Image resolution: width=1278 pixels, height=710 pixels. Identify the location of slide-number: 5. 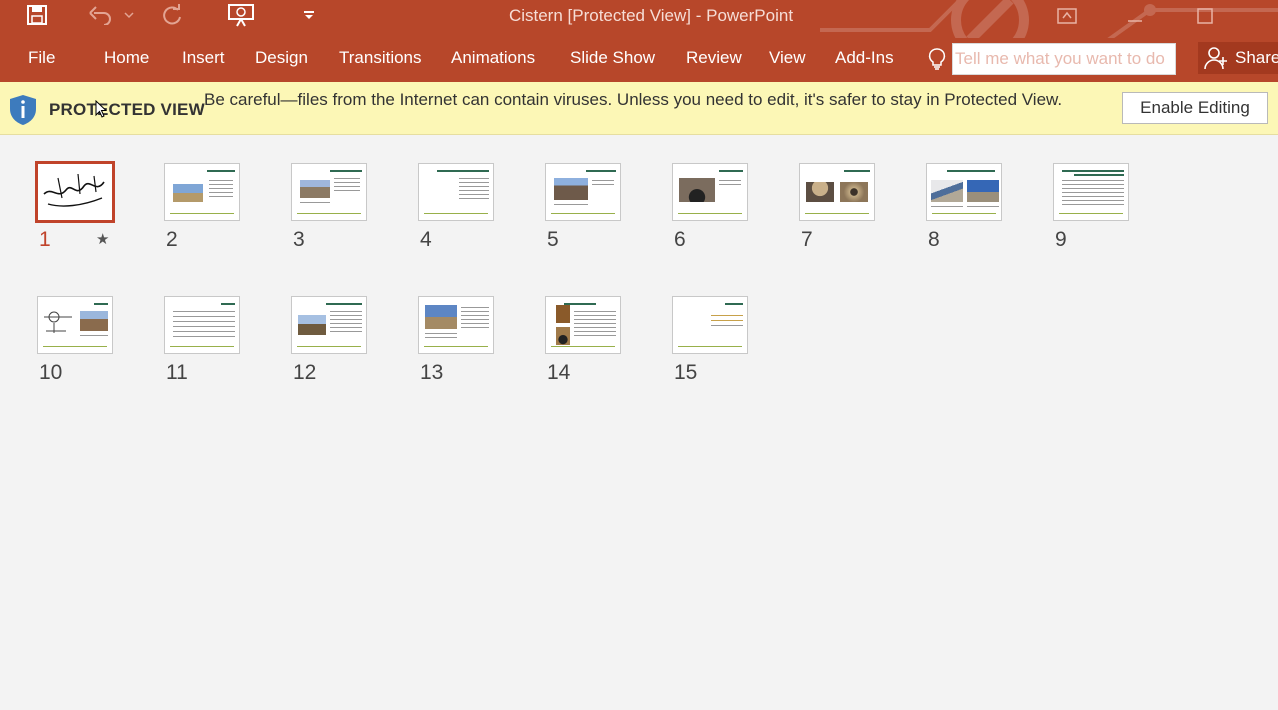
(553, 239).